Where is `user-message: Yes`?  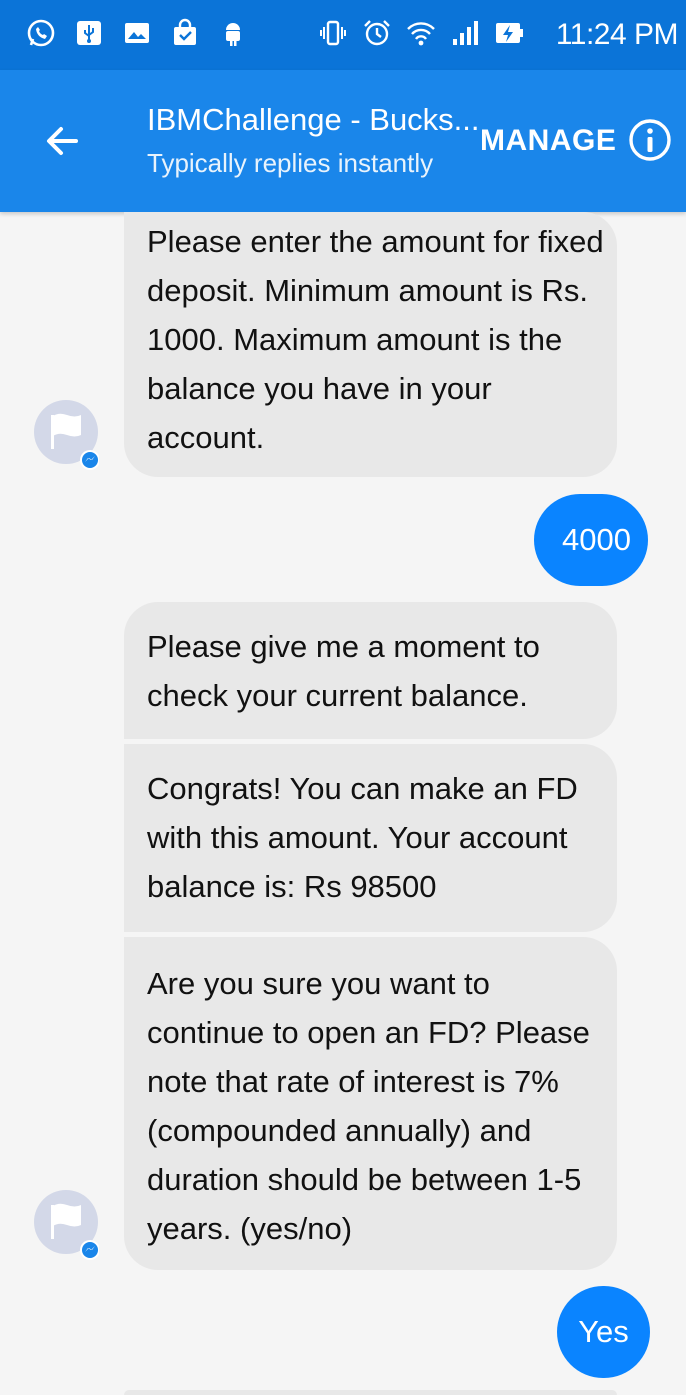
user-message: Yes is located at coordinates (603, 1332).